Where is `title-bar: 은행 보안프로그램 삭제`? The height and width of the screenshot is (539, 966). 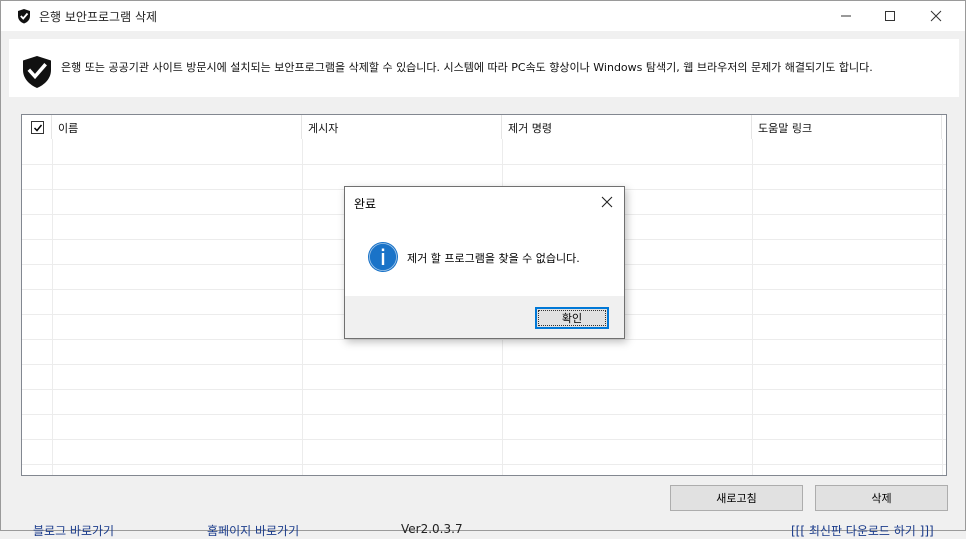 title-bar: 은행 보안프로그램 삭제 is located at coordinates (483, 16).